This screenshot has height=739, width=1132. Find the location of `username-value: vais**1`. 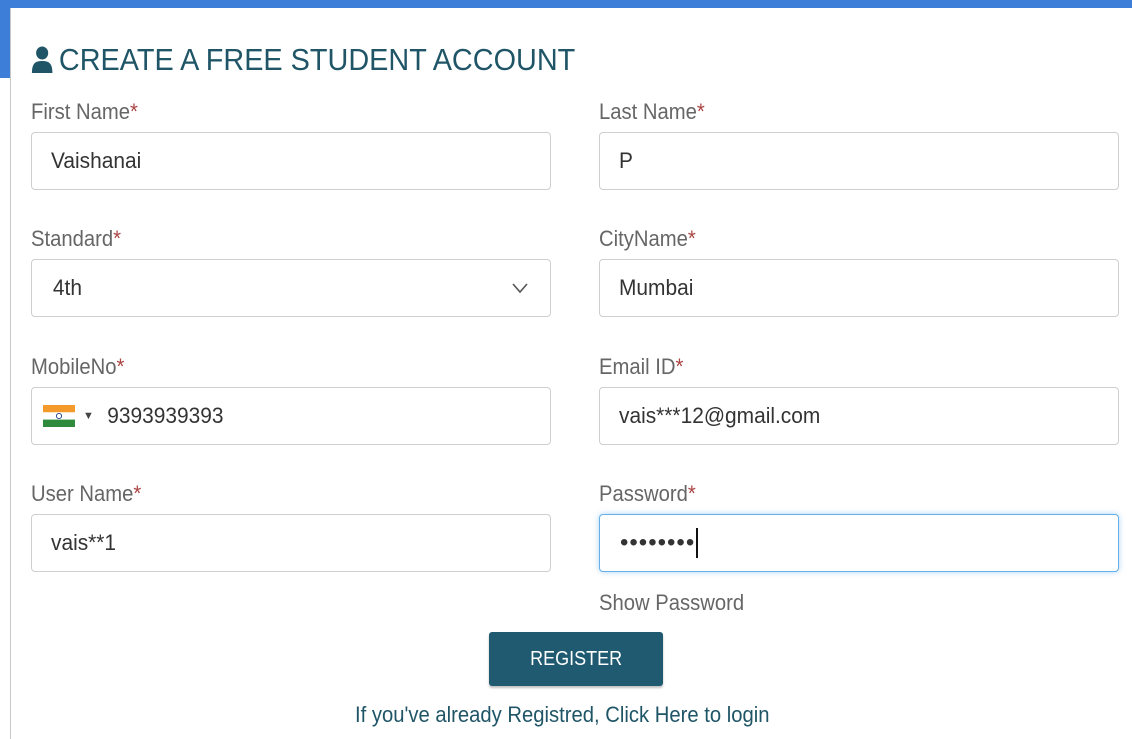

username-value: vais**1 is located at coordinates (84, 542).